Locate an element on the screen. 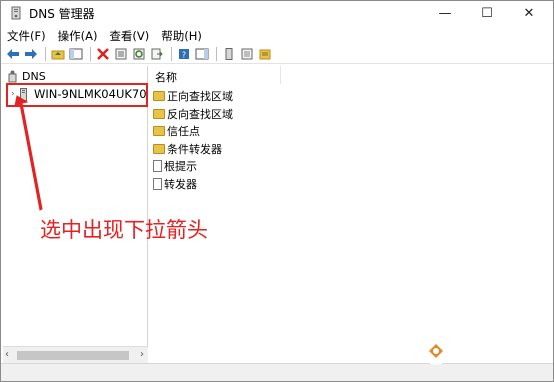 This screenshot has height=382, width=554. window-title: DNS 管理器 is located at coordinates (62, 14).